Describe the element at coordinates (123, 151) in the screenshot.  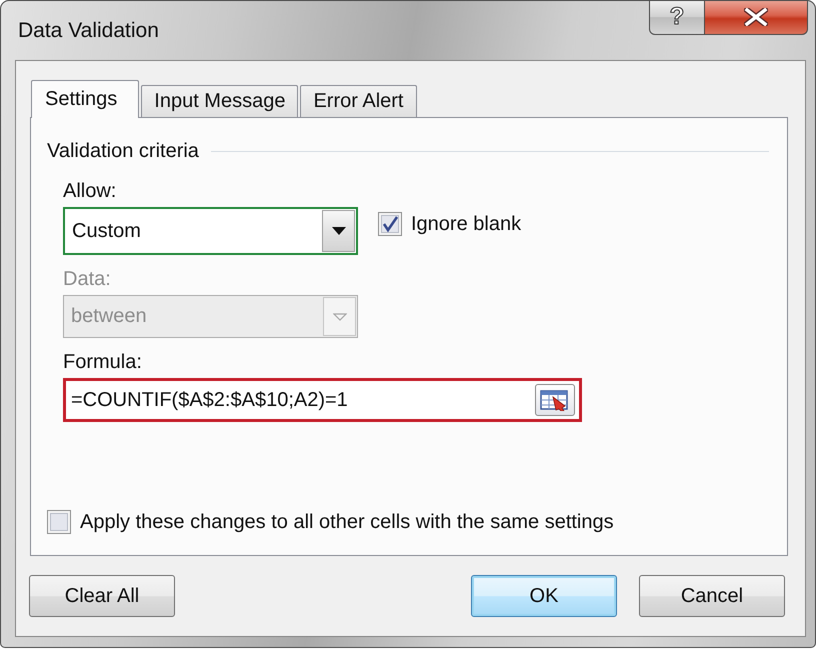
I see `group-heading: Validation criteria` at that location.